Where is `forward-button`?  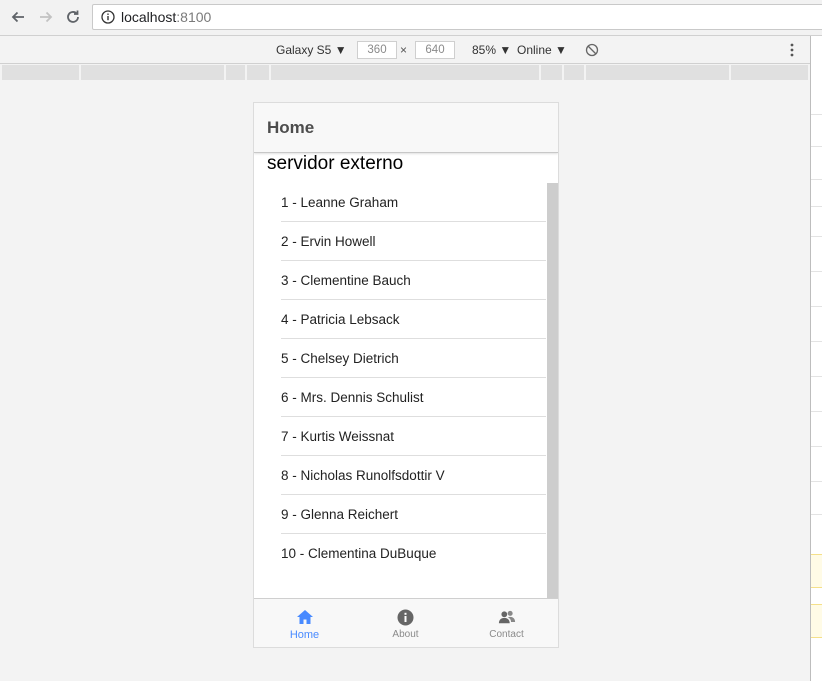 forward-button is located at coordinates (46, 17).